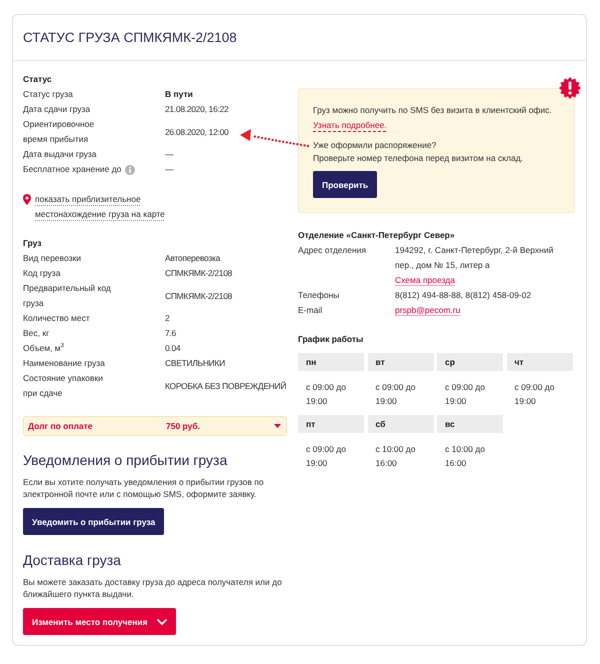 The image size is (600, 664). Describe the element at coordinates (193, 258) in the screenshot. I see `field-value: Автоперевозка` at that location.